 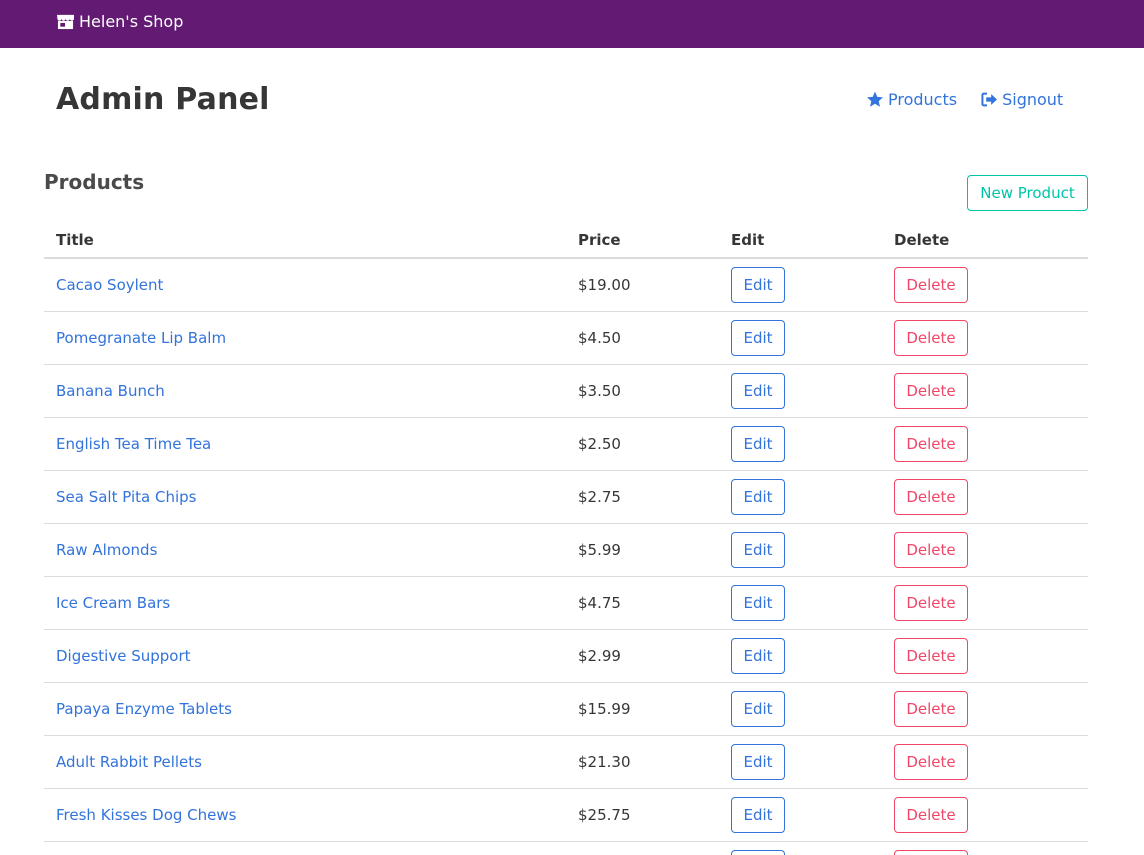 I want to click on brand-label: Helen's Shop, so click(x=131, y=21).